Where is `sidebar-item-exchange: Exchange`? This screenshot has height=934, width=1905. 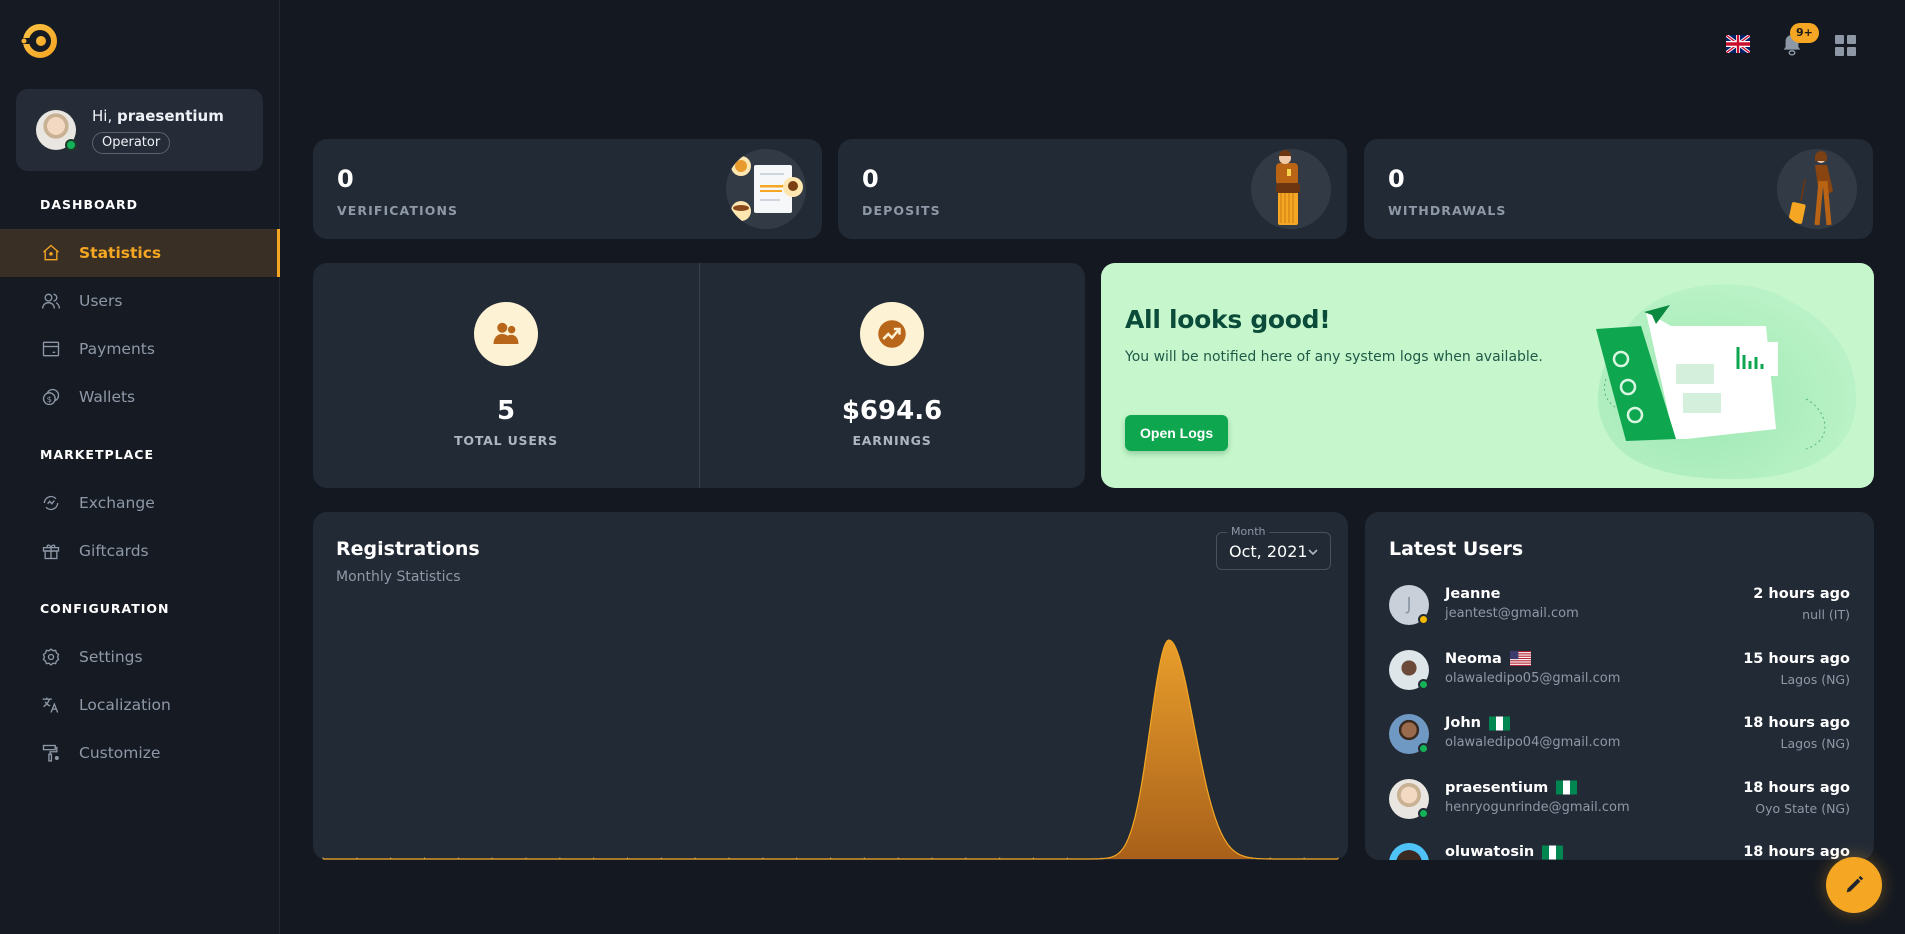
sidebar-item-exchange: Exchange is located at coordinates (140, 503).